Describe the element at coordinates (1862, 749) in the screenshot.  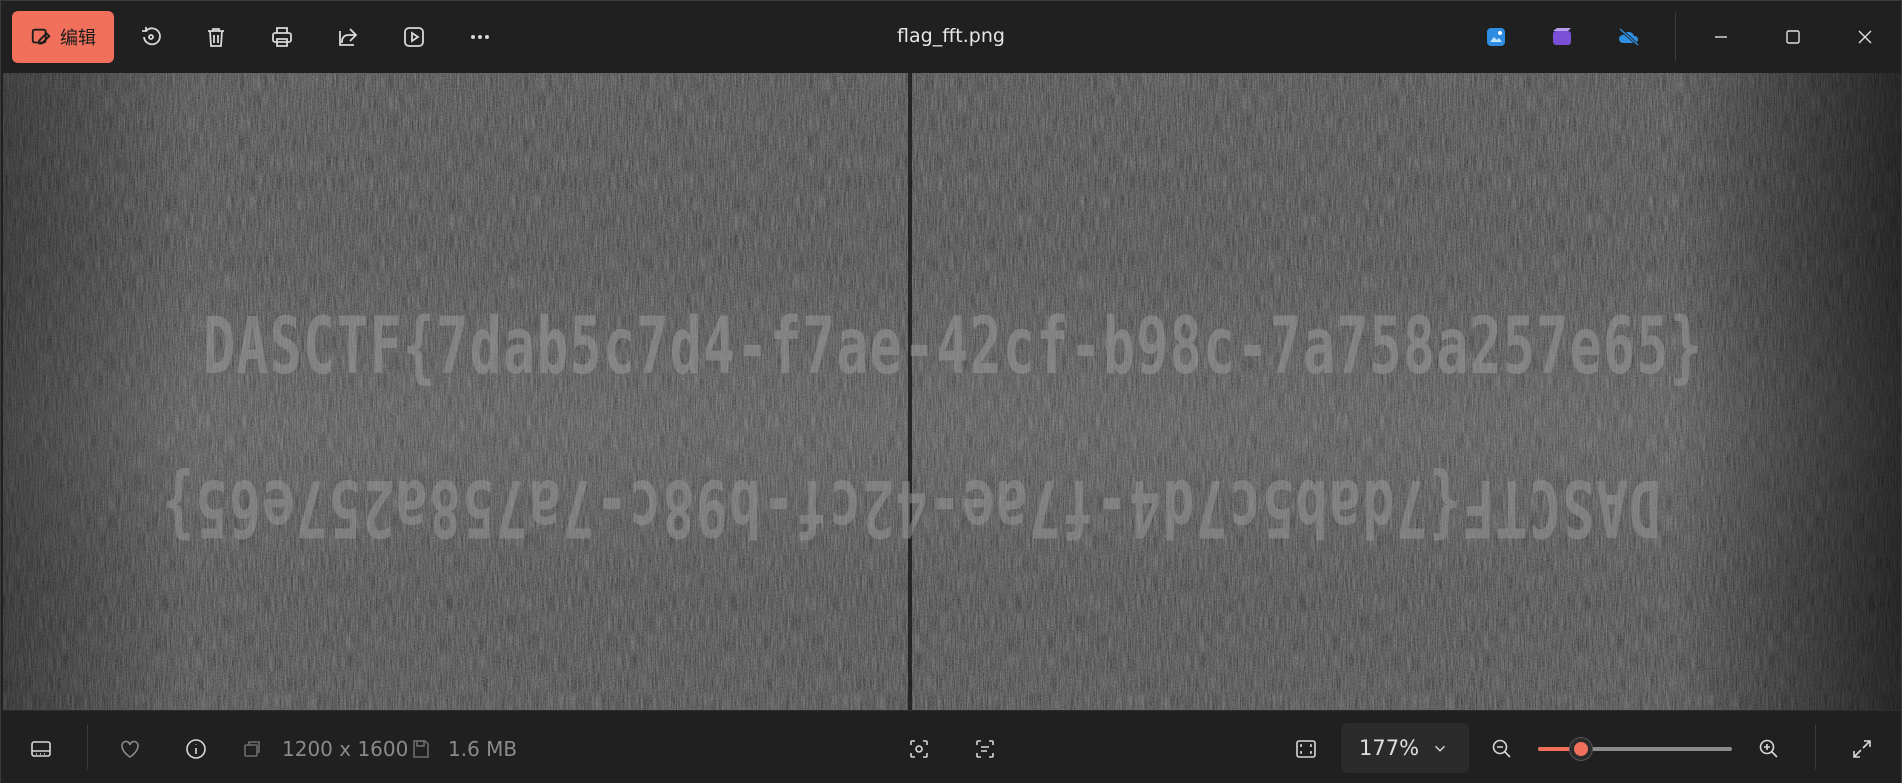
I see `fullscreen-icon` at that location.